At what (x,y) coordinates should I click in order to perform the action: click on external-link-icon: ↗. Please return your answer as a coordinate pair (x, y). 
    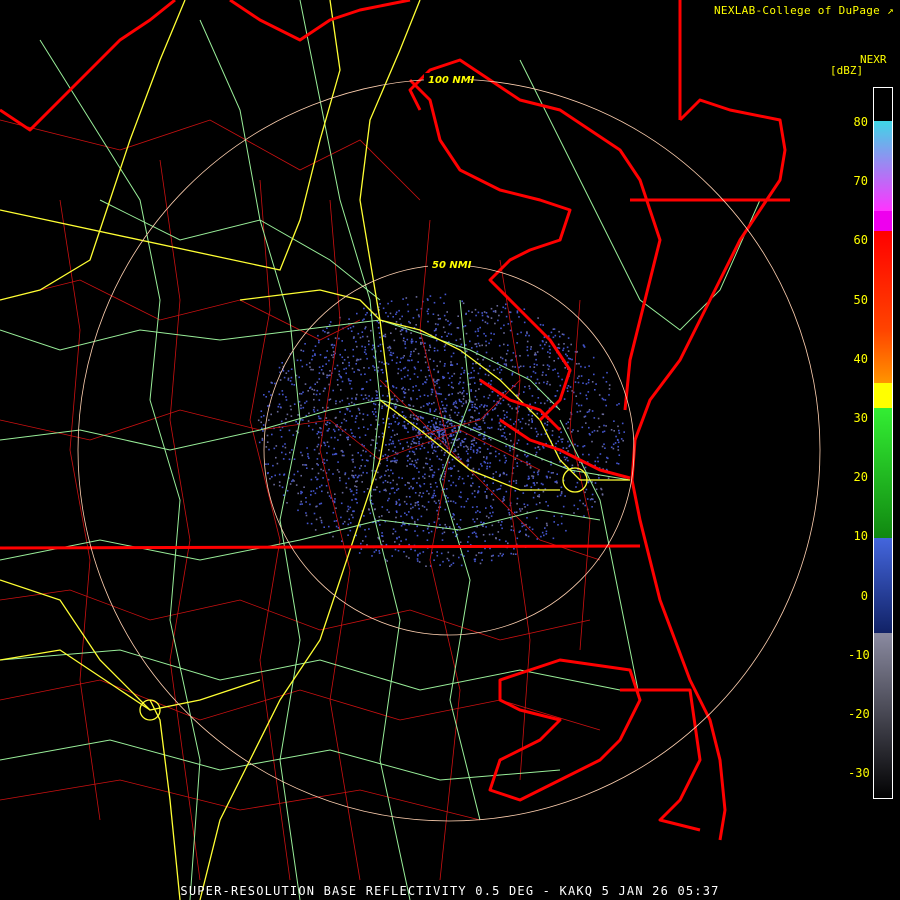
    Looking at the image, I should click on (890, 10).